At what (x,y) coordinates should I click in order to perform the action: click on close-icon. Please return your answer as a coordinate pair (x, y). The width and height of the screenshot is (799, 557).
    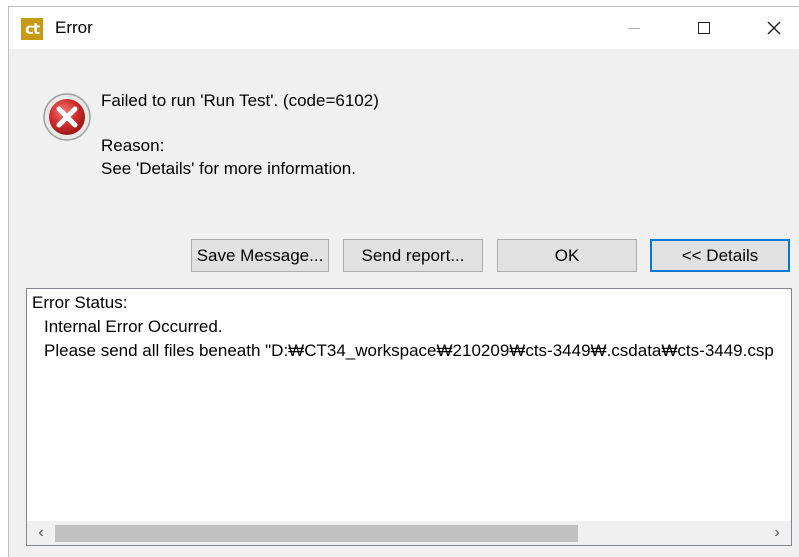
    Looking at the image, I should click on (774, 28).